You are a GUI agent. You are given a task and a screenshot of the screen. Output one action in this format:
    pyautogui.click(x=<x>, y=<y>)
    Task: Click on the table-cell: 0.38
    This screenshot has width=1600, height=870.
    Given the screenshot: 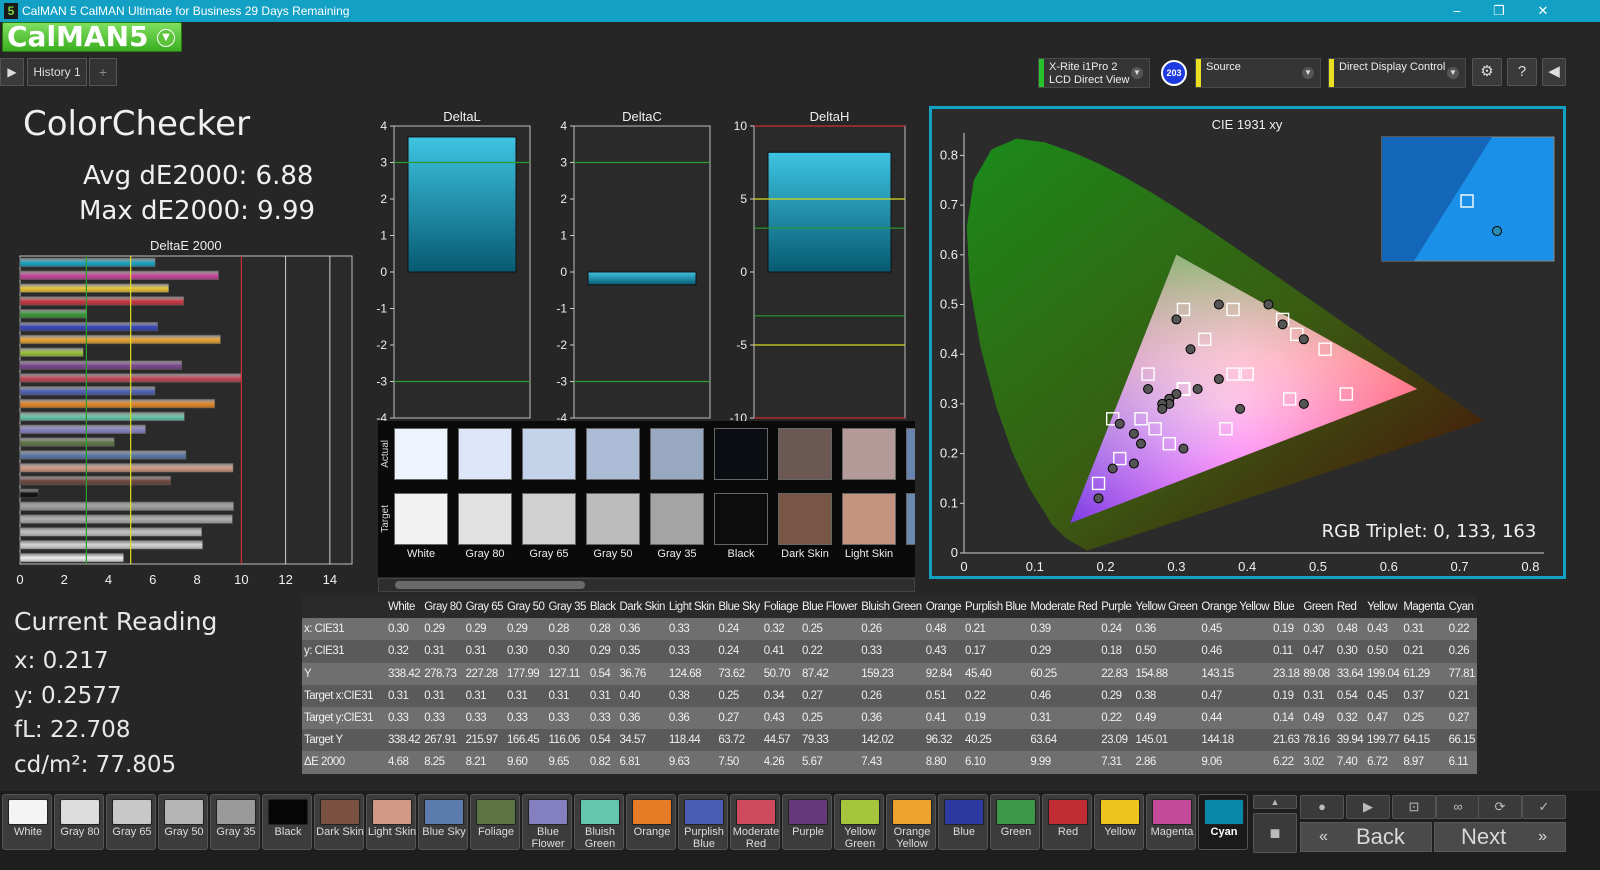 What is the action you would take?
    pyautogui.click(x=679, y=695)
    